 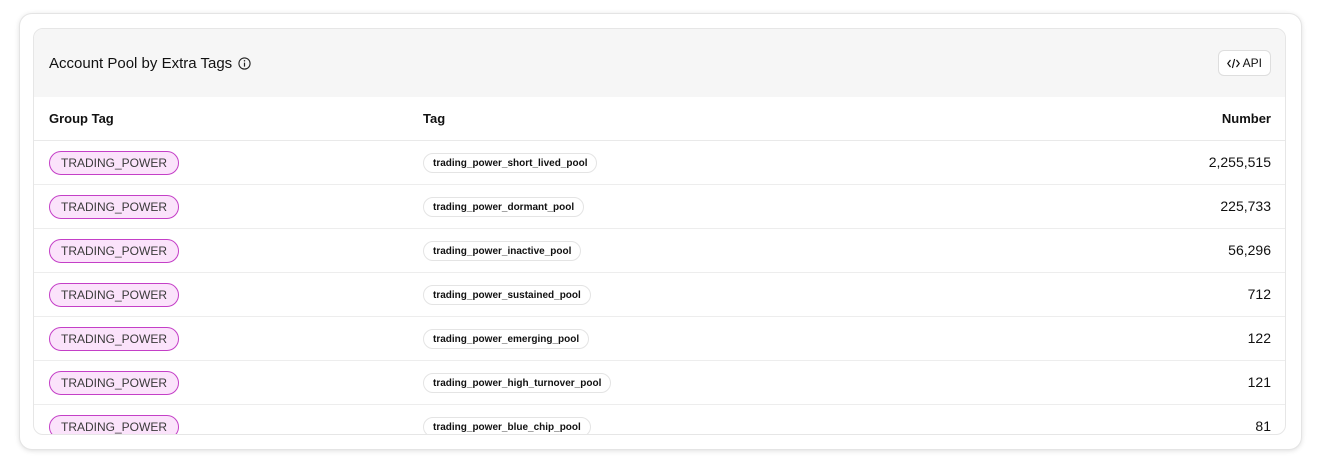 I want to click on tag-pill: trading_power_sustained_pool, so click(x=507, y=295).